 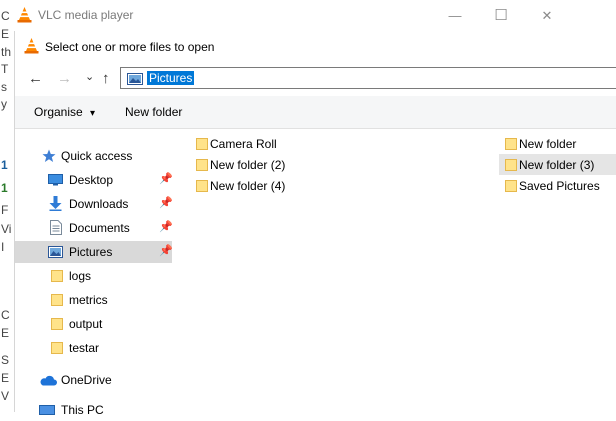 What do you see at coordinates (47, 410) in the screenshot?
I see `computer-icon` at bounding box center [47, 410].